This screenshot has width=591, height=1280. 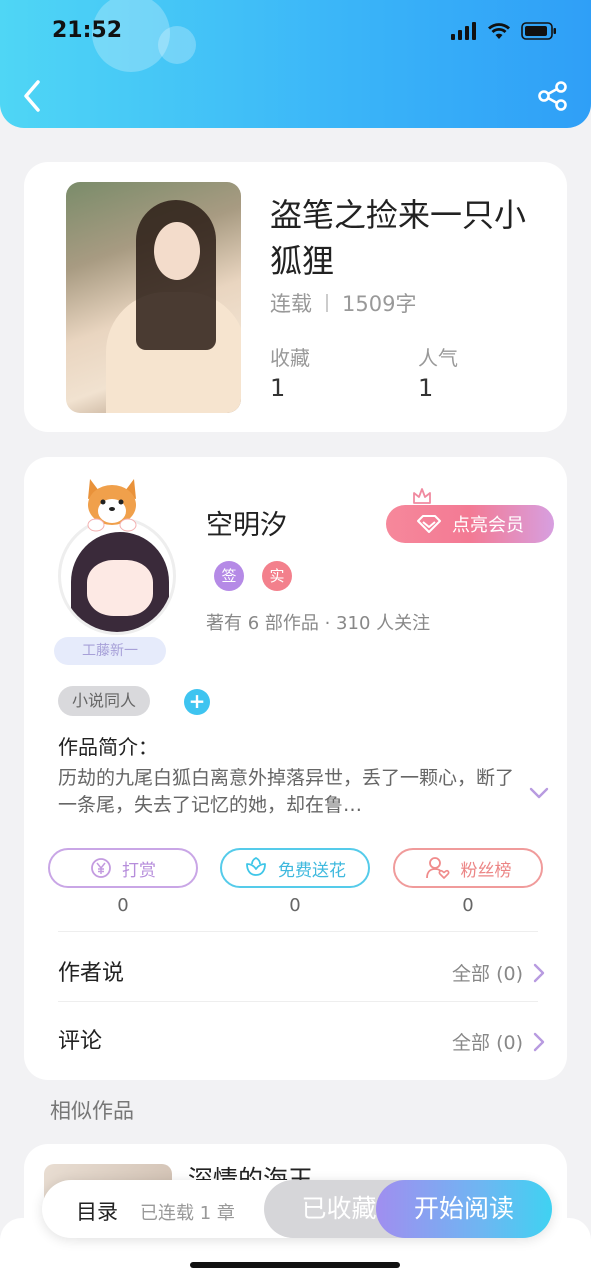 What do you see at coordinates (468, 905) in the screenshot?
I see `fan-count: 0` at bounding box center [468, 905].